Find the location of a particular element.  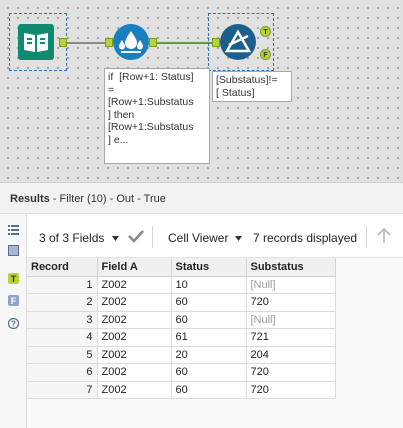

results-header: Results - Filter (10) - Out - True is located at coordinates (201, 198).